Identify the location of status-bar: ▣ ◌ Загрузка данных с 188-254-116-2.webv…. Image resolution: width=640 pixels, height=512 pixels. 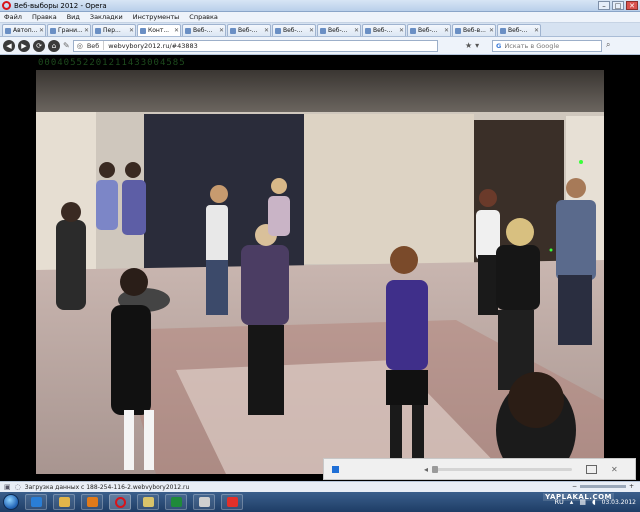
(320, 486).